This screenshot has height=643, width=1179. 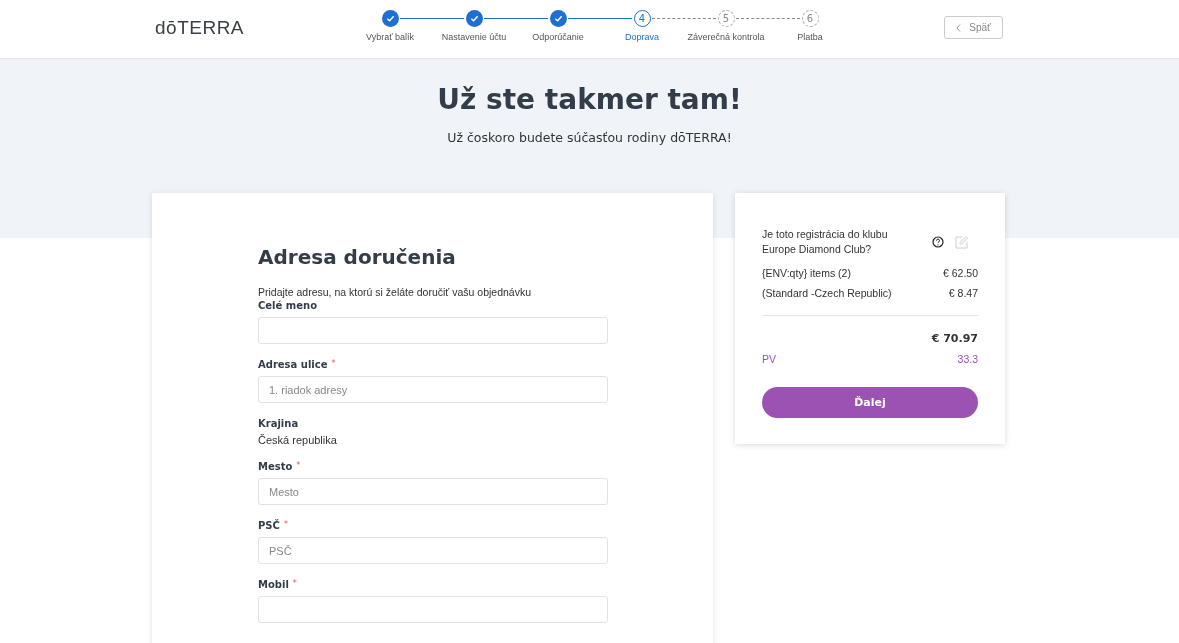 What do you see at coordinates (269, 525) in the screenshot?
I see `field-label: PSČ` at bounding box center [269, 525].